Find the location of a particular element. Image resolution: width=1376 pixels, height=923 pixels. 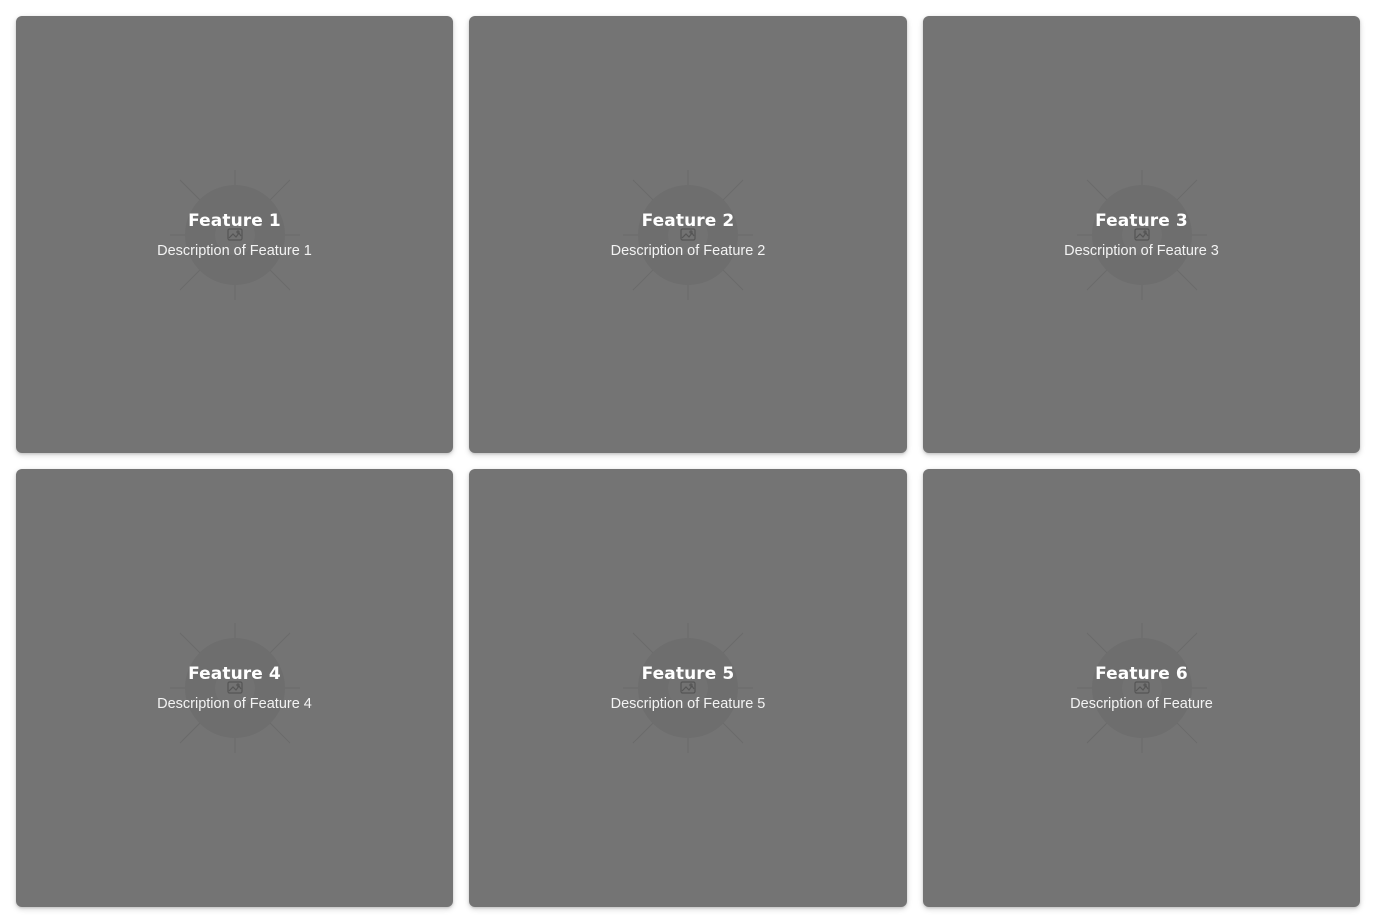

feature-description: Description of Feature 2 is located at coordinates (688, 250).